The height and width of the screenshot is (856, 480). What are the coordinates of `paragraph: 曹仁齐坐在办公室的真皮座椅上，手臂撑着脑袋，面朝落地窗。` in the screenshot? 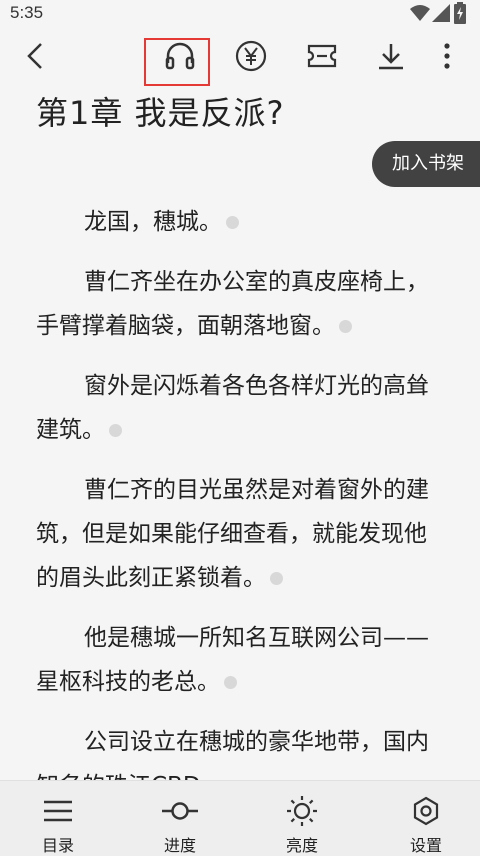 It's located at (241, 304).